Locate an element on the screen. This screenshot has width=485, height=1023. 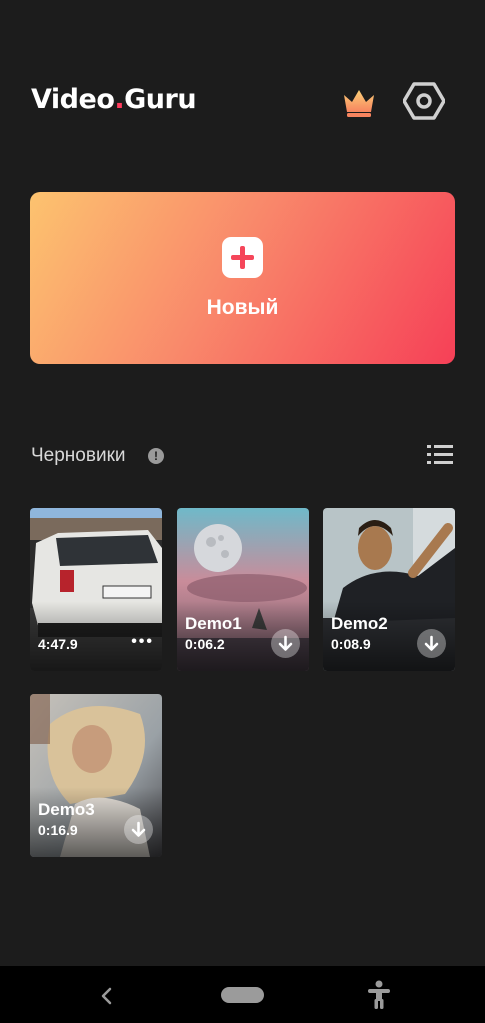
home-pill is located at coordinates (242, 995).